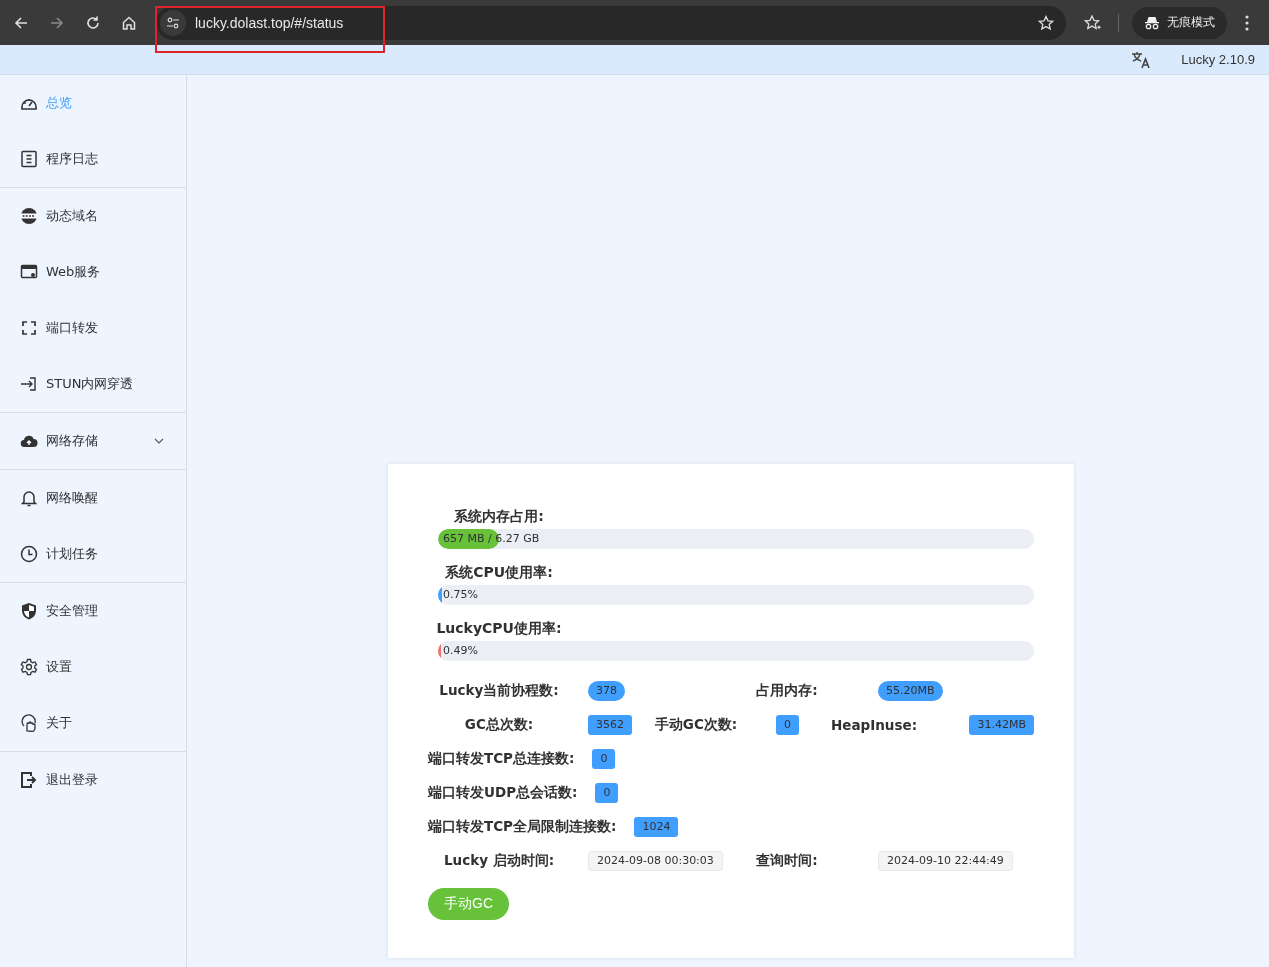 This screenshot has height=967, width=1269. Describe the element at coordinates (93, 384) in the screenshot. I see `sidebar-item: STUN内网穿透` at that location.